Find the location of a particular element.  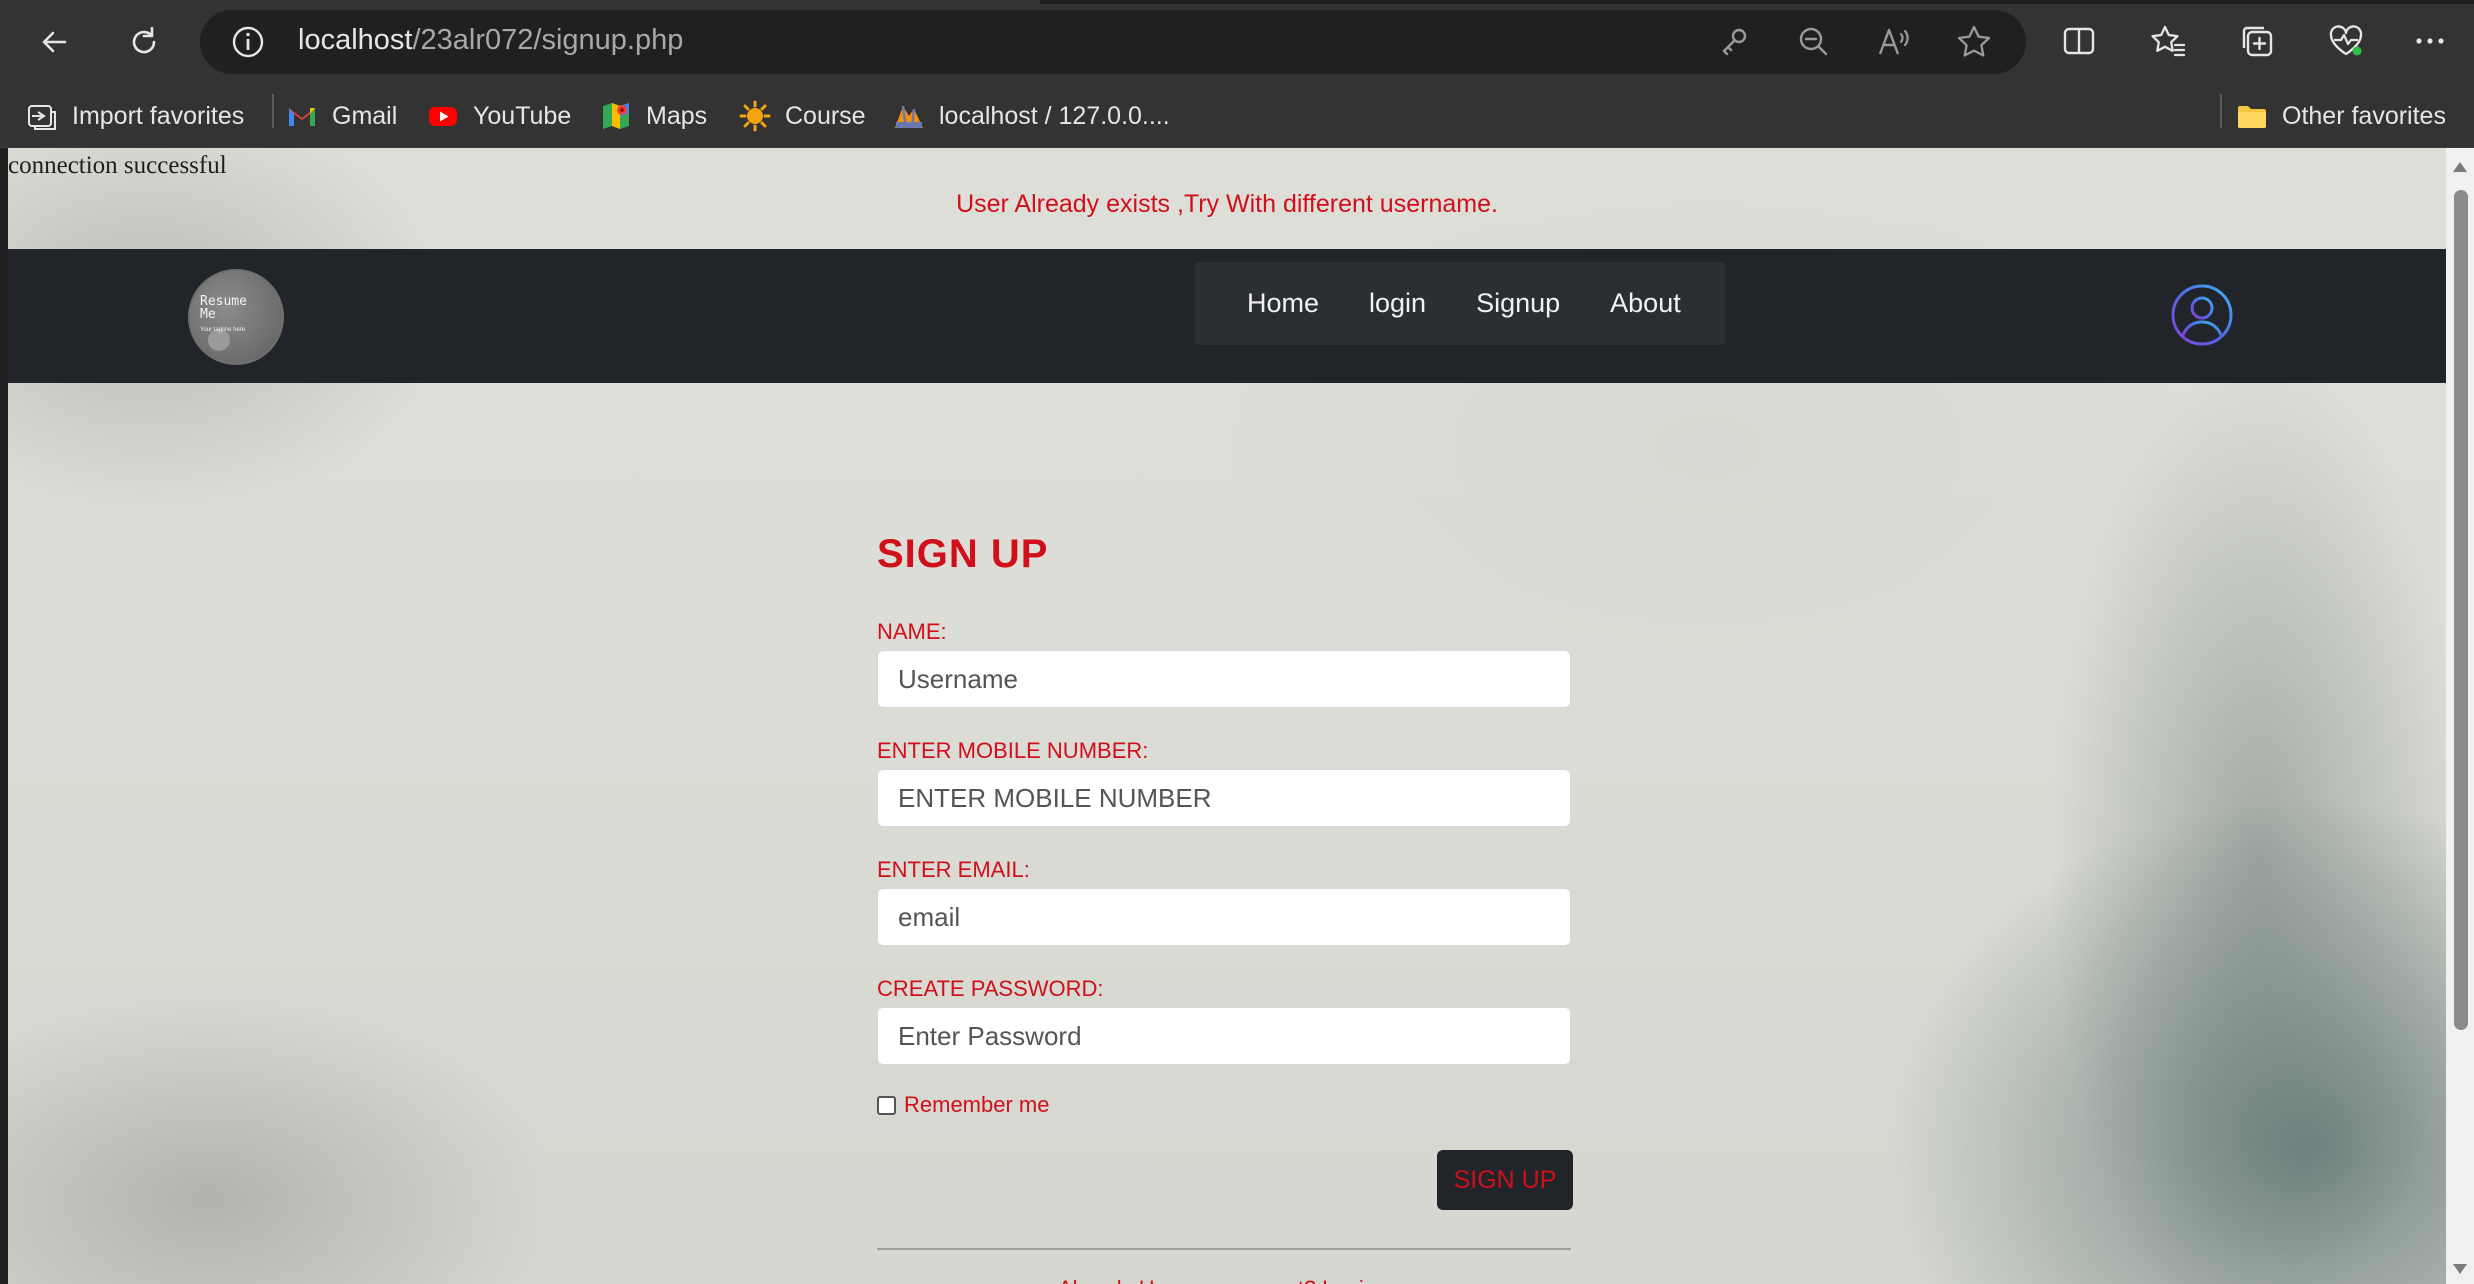

settings-more-button is located at coordinates (2430, 41).